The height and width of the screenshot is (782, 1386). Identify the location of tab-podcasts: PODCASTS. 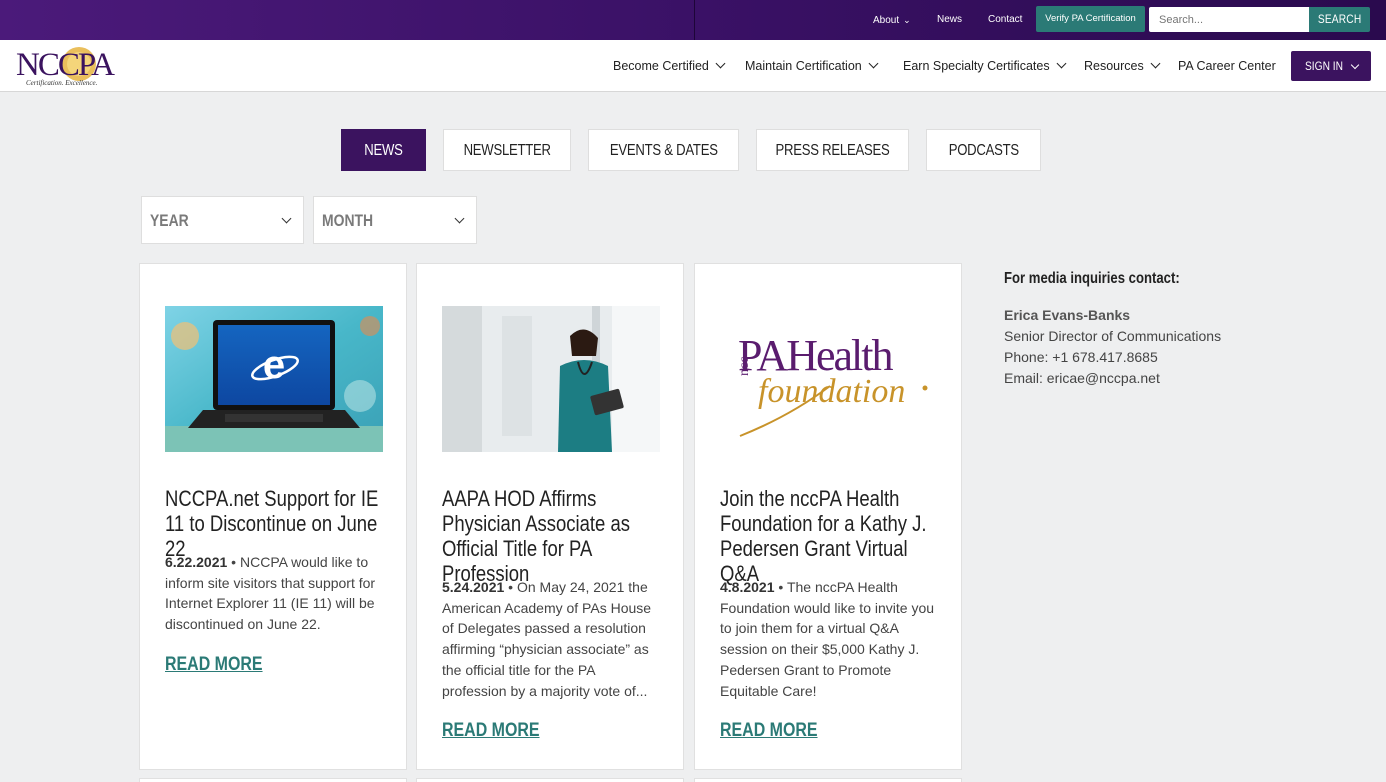
(983, 150).